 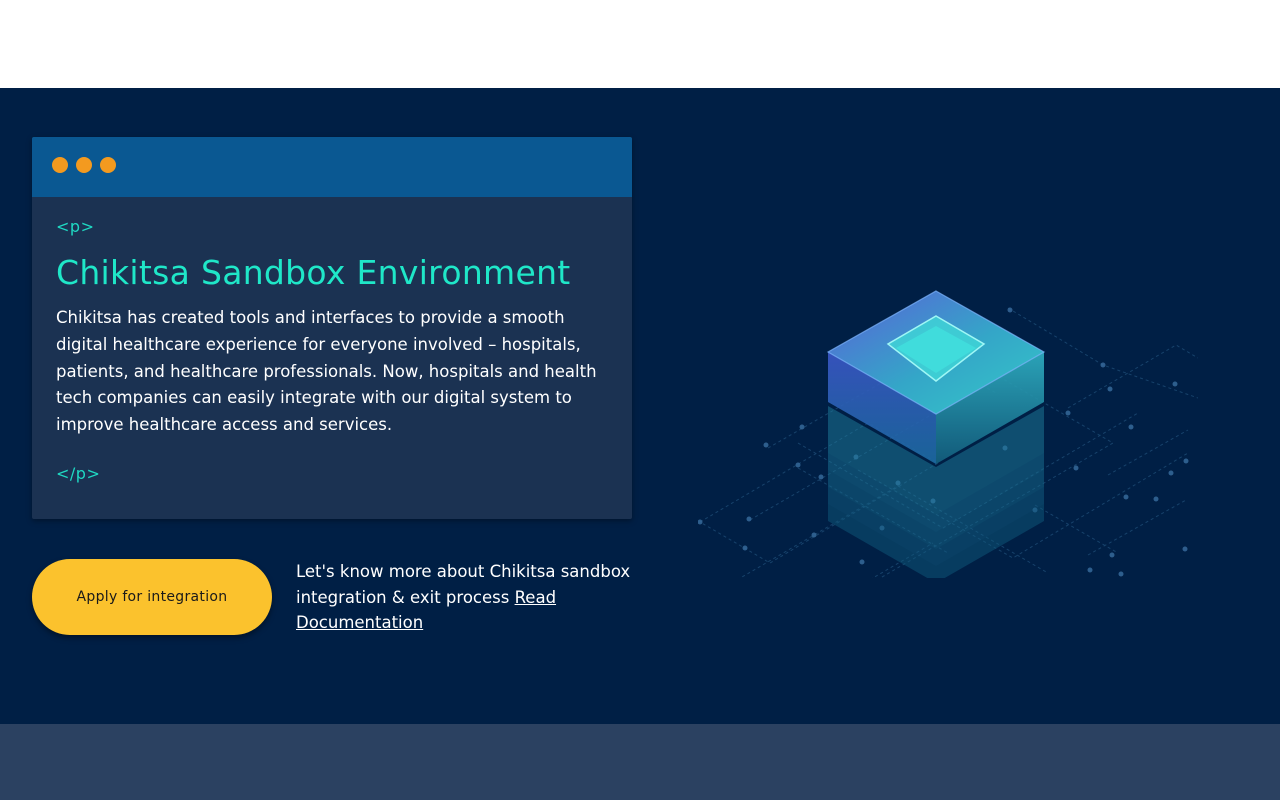 What do you see at coordinates (313, 272) in the screenshot?
I see `page-title: Chikitsa Sandbox Environment` at bounding box center [313, 272].